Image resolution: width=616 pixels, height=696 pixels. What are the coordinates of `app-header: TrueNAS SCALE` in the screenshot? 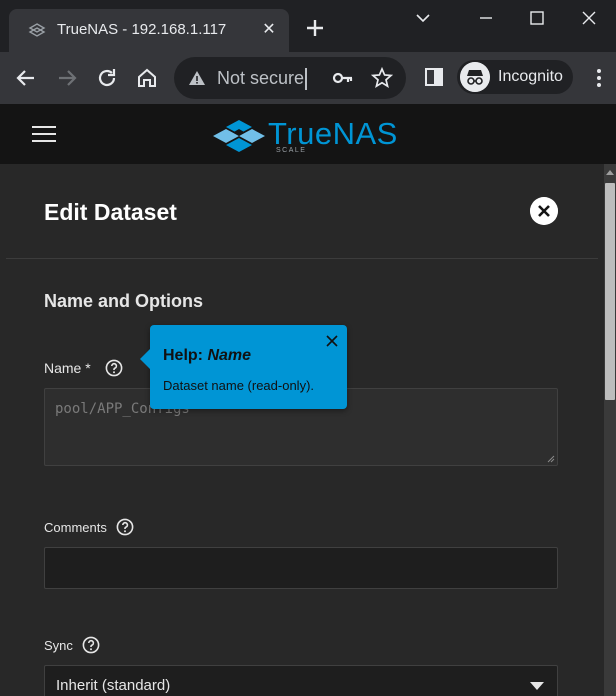 It's located at (308, 134).